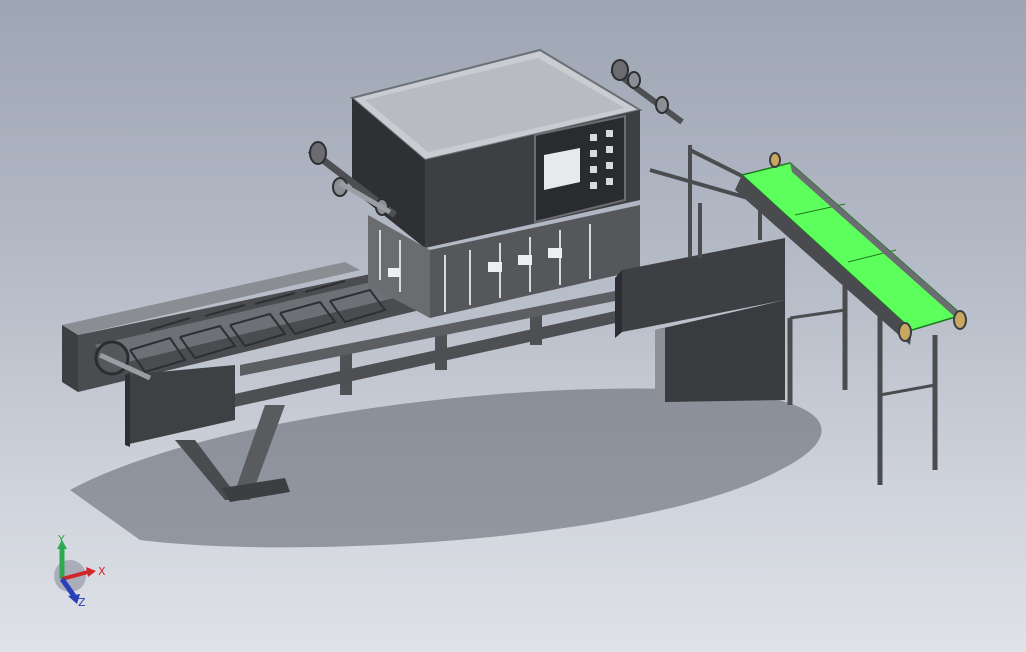 The height and width of the screenshot is (652, 1026). Describe the element at coordinates (700, 320) in the screenshot. I see `electrical-cabinet` at that location.